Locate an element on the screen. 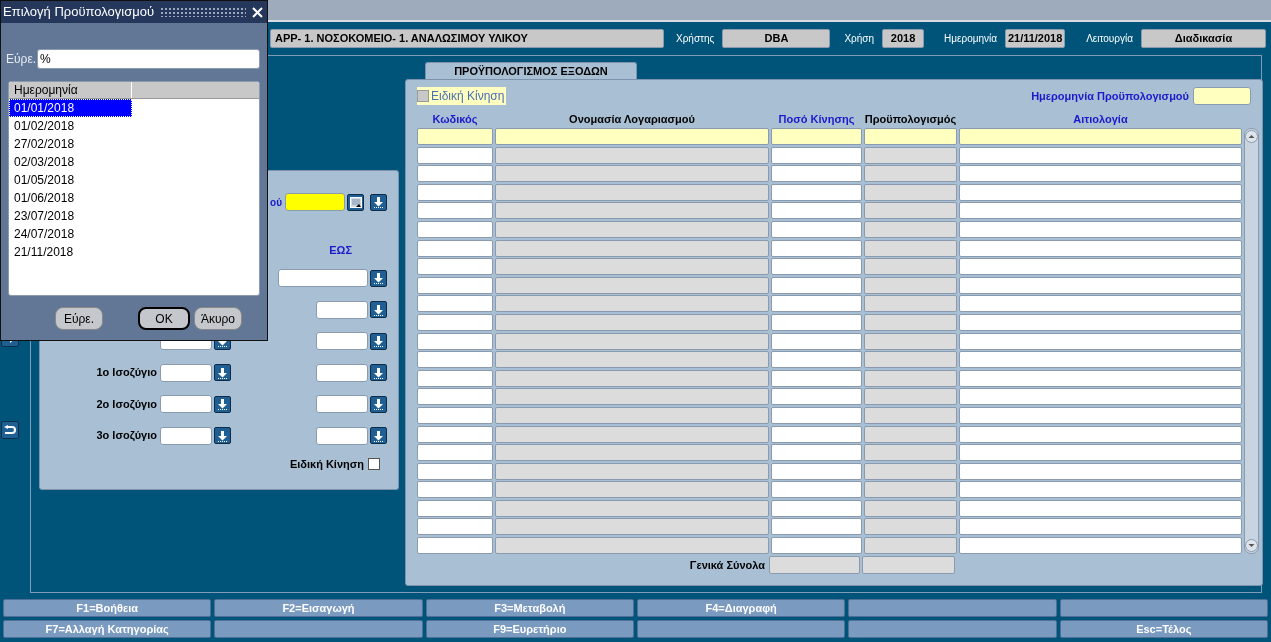  list-item: 23/07/2018 is located at coordinates (70, 216).